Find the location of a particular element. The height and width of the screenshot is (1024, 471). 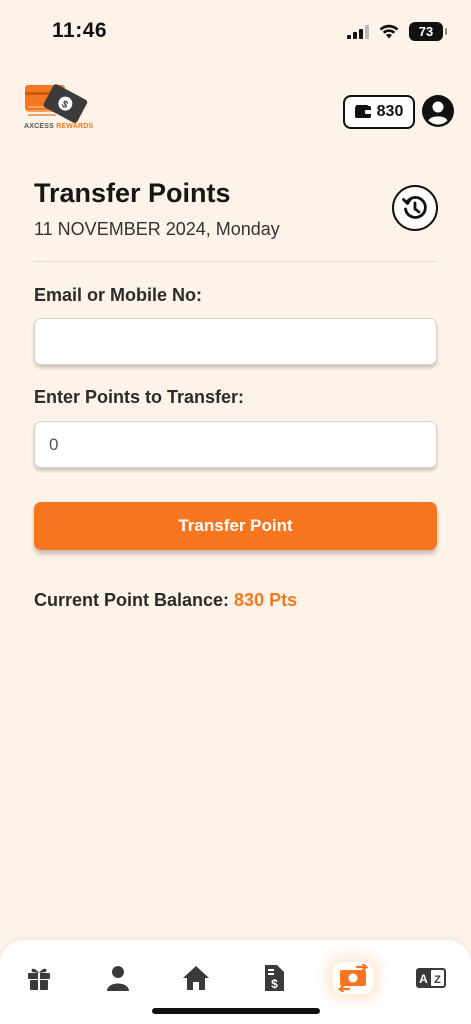

nav-gift is located at coordinates (39, 978).